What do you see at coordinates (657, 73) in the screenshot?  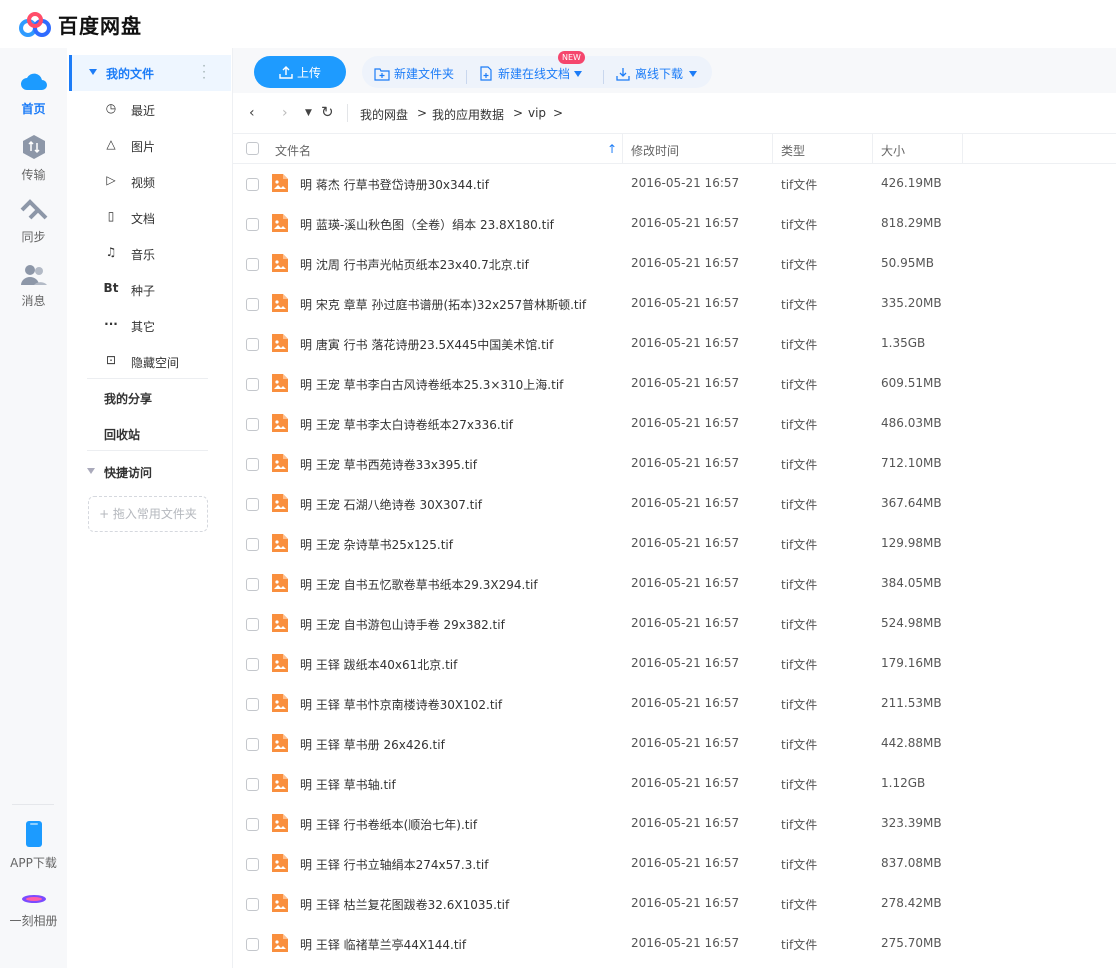 I see `offline-download-button: 离线下载` at bounding box center [657, 73].